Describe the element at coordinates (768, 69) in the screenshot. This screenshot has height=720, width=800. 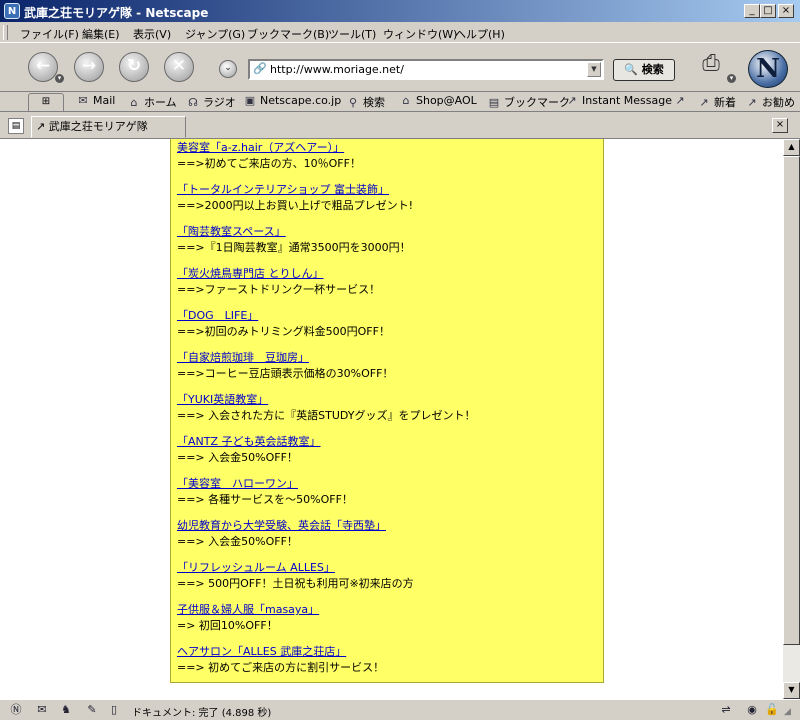
I see `netscape-logo-icon: N` at that location.